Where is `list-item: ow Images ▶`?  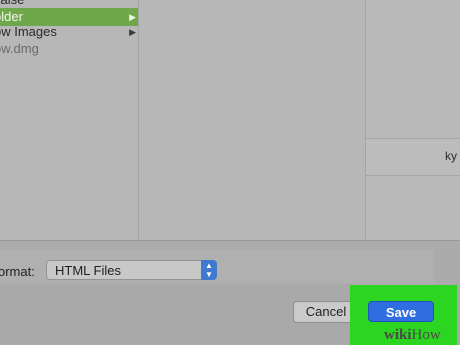 list-item: ow Images ▶ is located at coordinates (69, 32).